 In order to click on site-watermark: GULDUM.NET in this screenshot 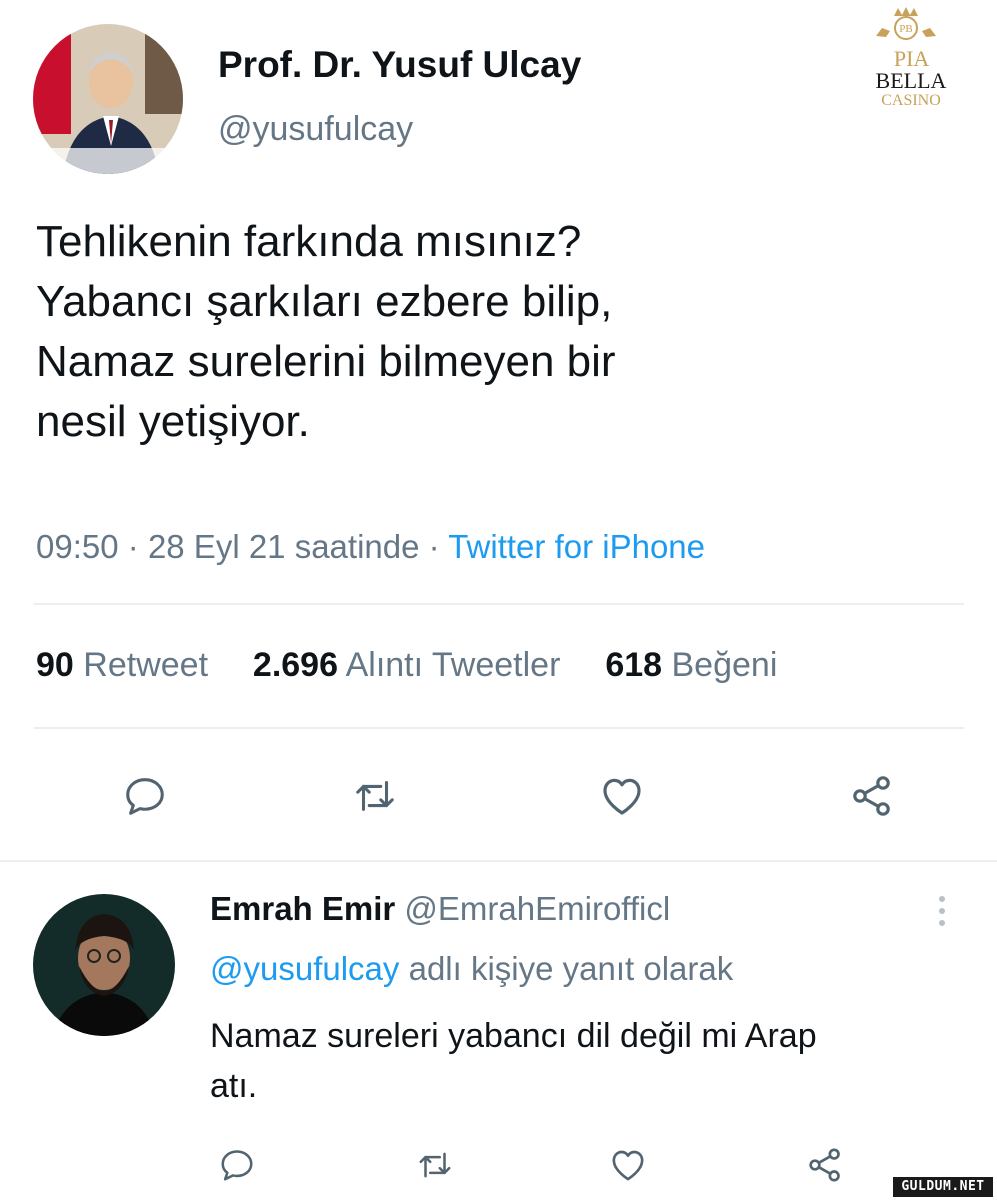, I will do `click(943, 1187)`.